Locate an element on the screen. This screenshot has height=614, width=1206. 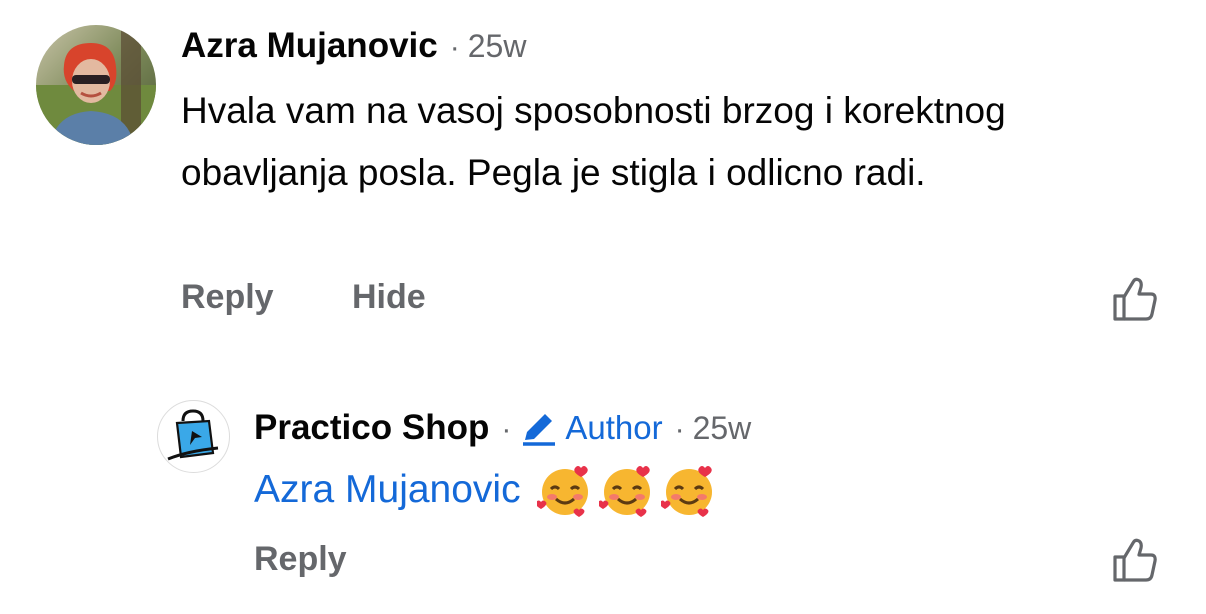
reply-body: Azra Mujanovic is located at coordinates (485, 490).